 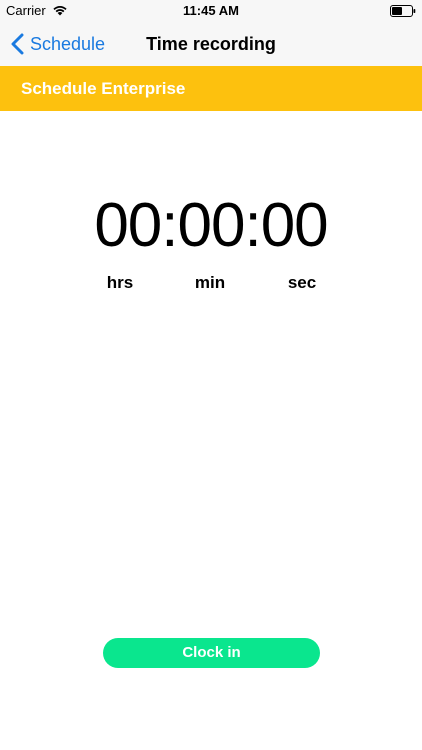 What do you see at coordinates (302, 282) in the screenshot?
I see `seconds-label: sec` at bounding box center [302, 282].